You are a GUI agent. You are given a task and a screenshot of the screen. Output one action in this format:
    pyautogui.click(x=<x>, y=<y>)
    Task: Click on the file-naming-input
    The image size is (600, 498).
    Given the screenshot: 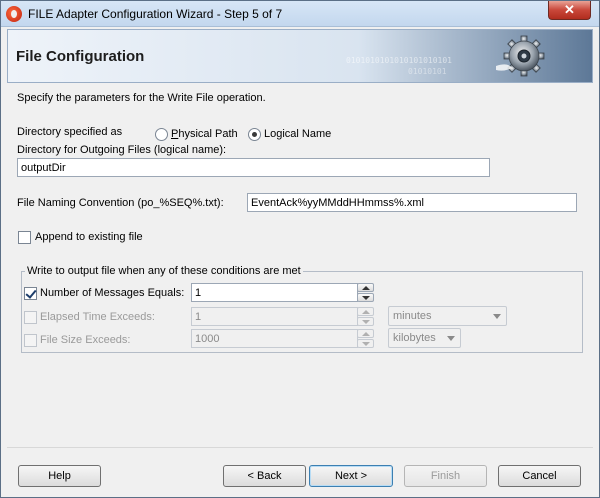 What is the action you would take?
    pyautogui.click(x=412, y=202)
    